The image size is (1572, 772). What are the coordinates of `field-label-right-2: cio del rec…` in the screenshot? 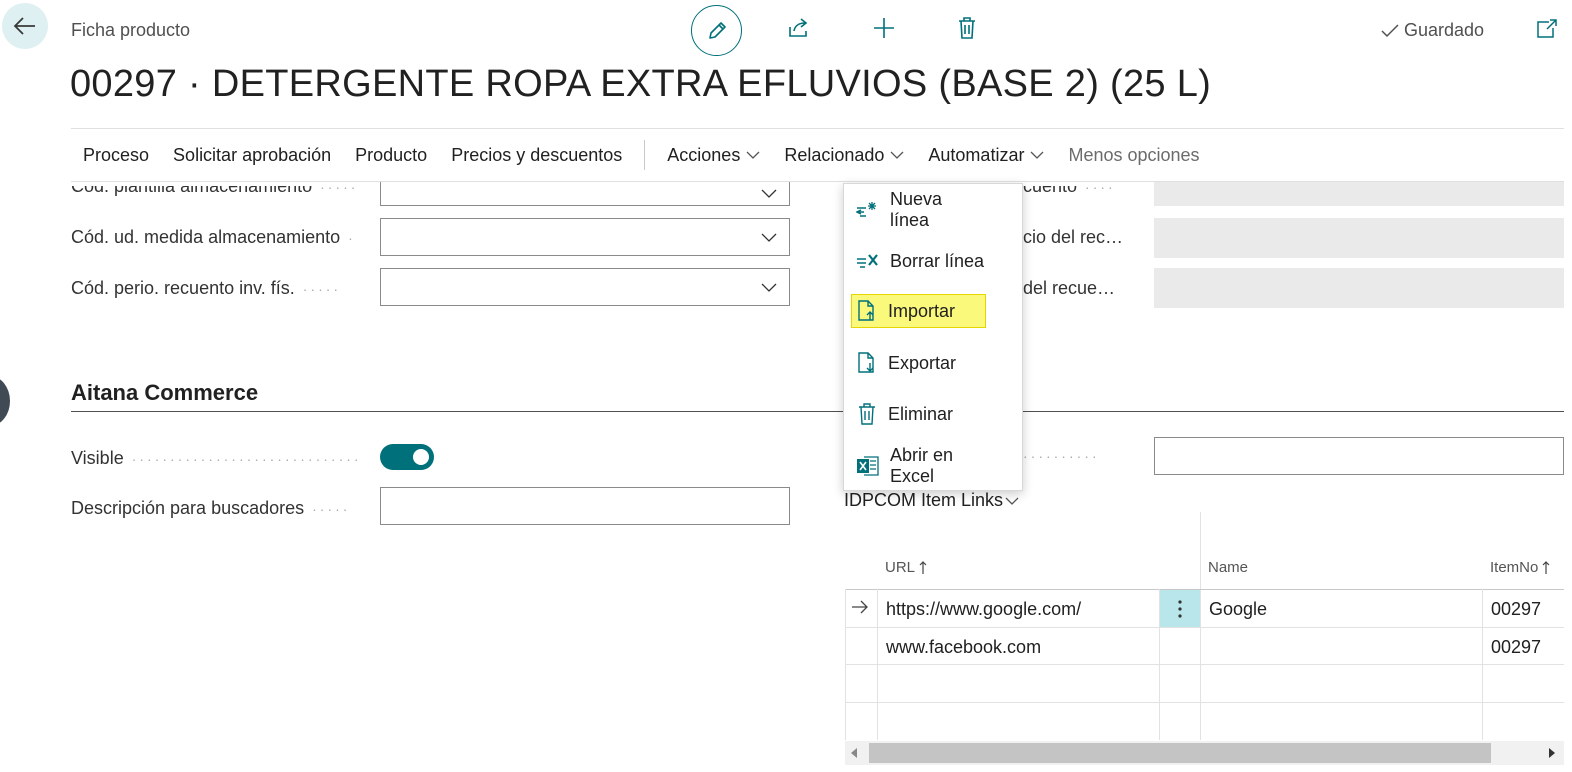 It's located at (1073, 237).